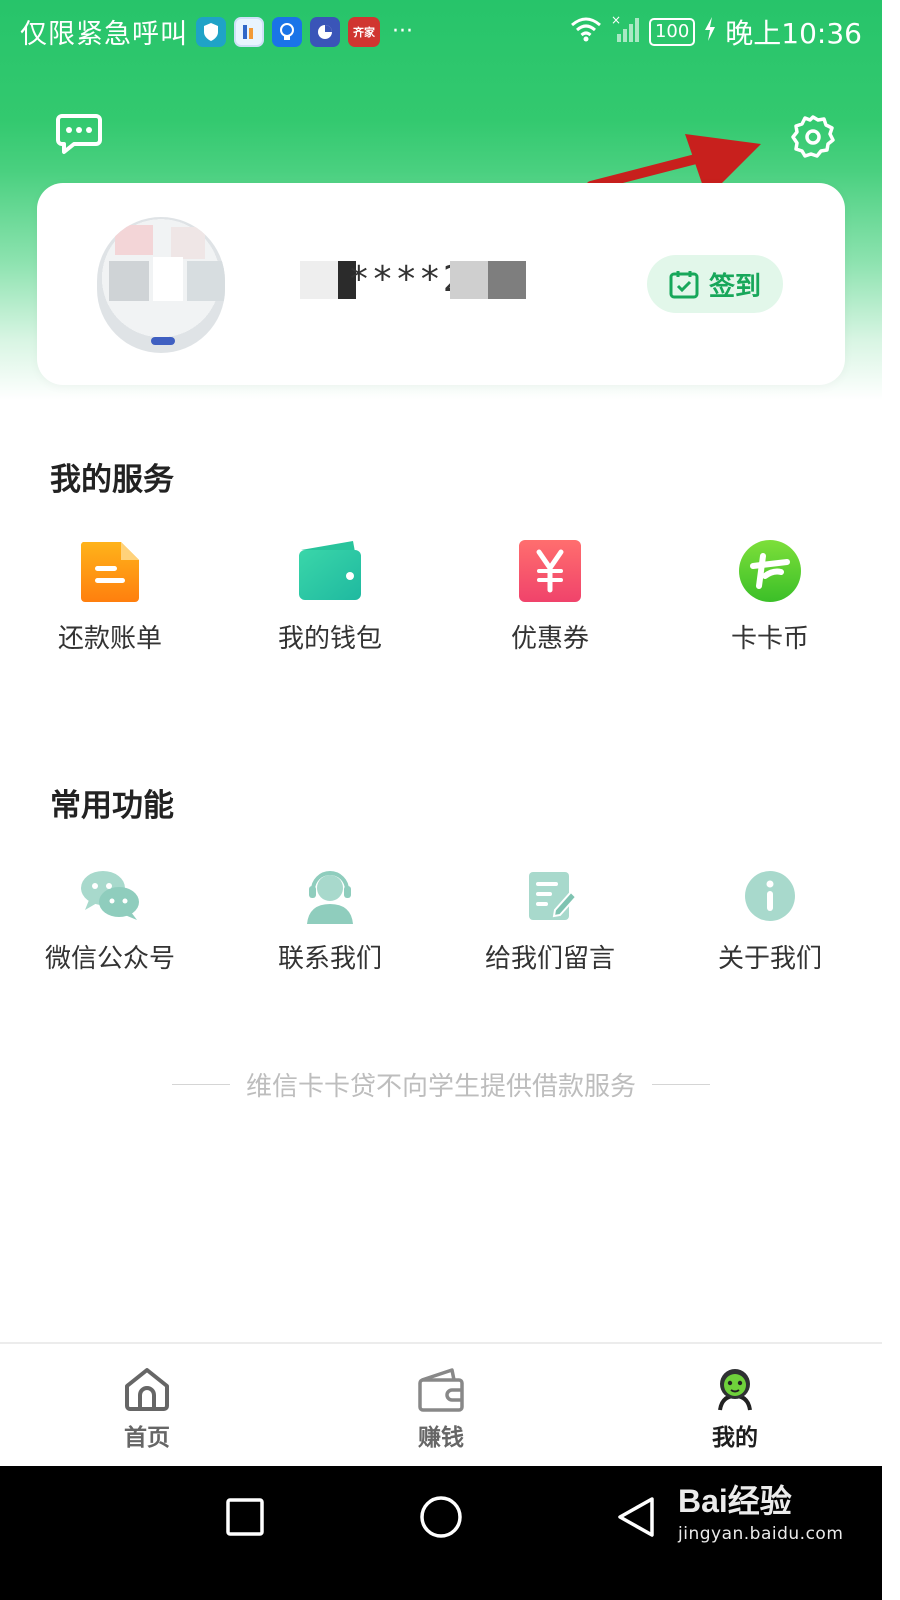  What do you see at coordinates (110, 921) in the screenshot?
I see `function-wechat: 微信公众号` at bounding box center [110, 921].